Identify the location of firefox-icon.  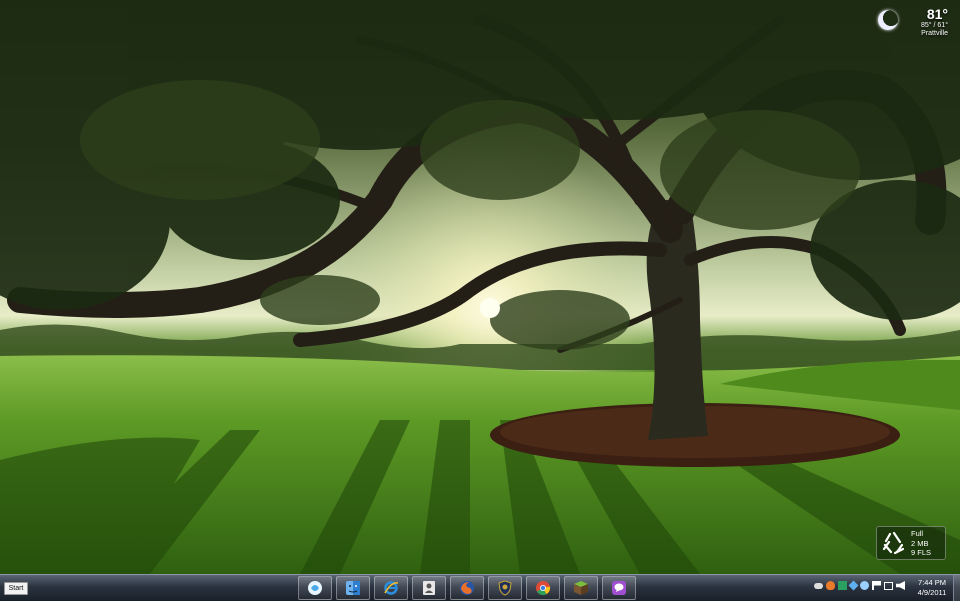
(467, 588).